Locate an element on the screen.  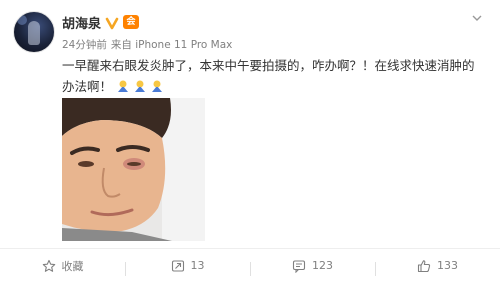
favorite-button: 收藏 is located at coordinates (62, 266).